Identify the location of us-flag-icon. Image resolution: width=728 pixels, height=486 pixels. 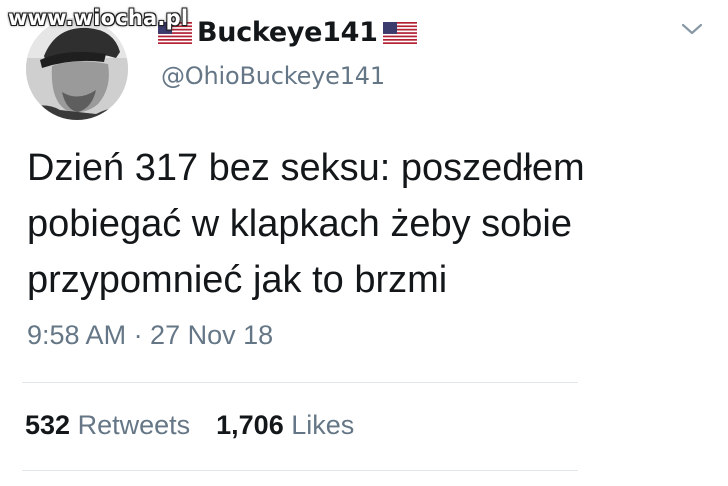
(399, 33).